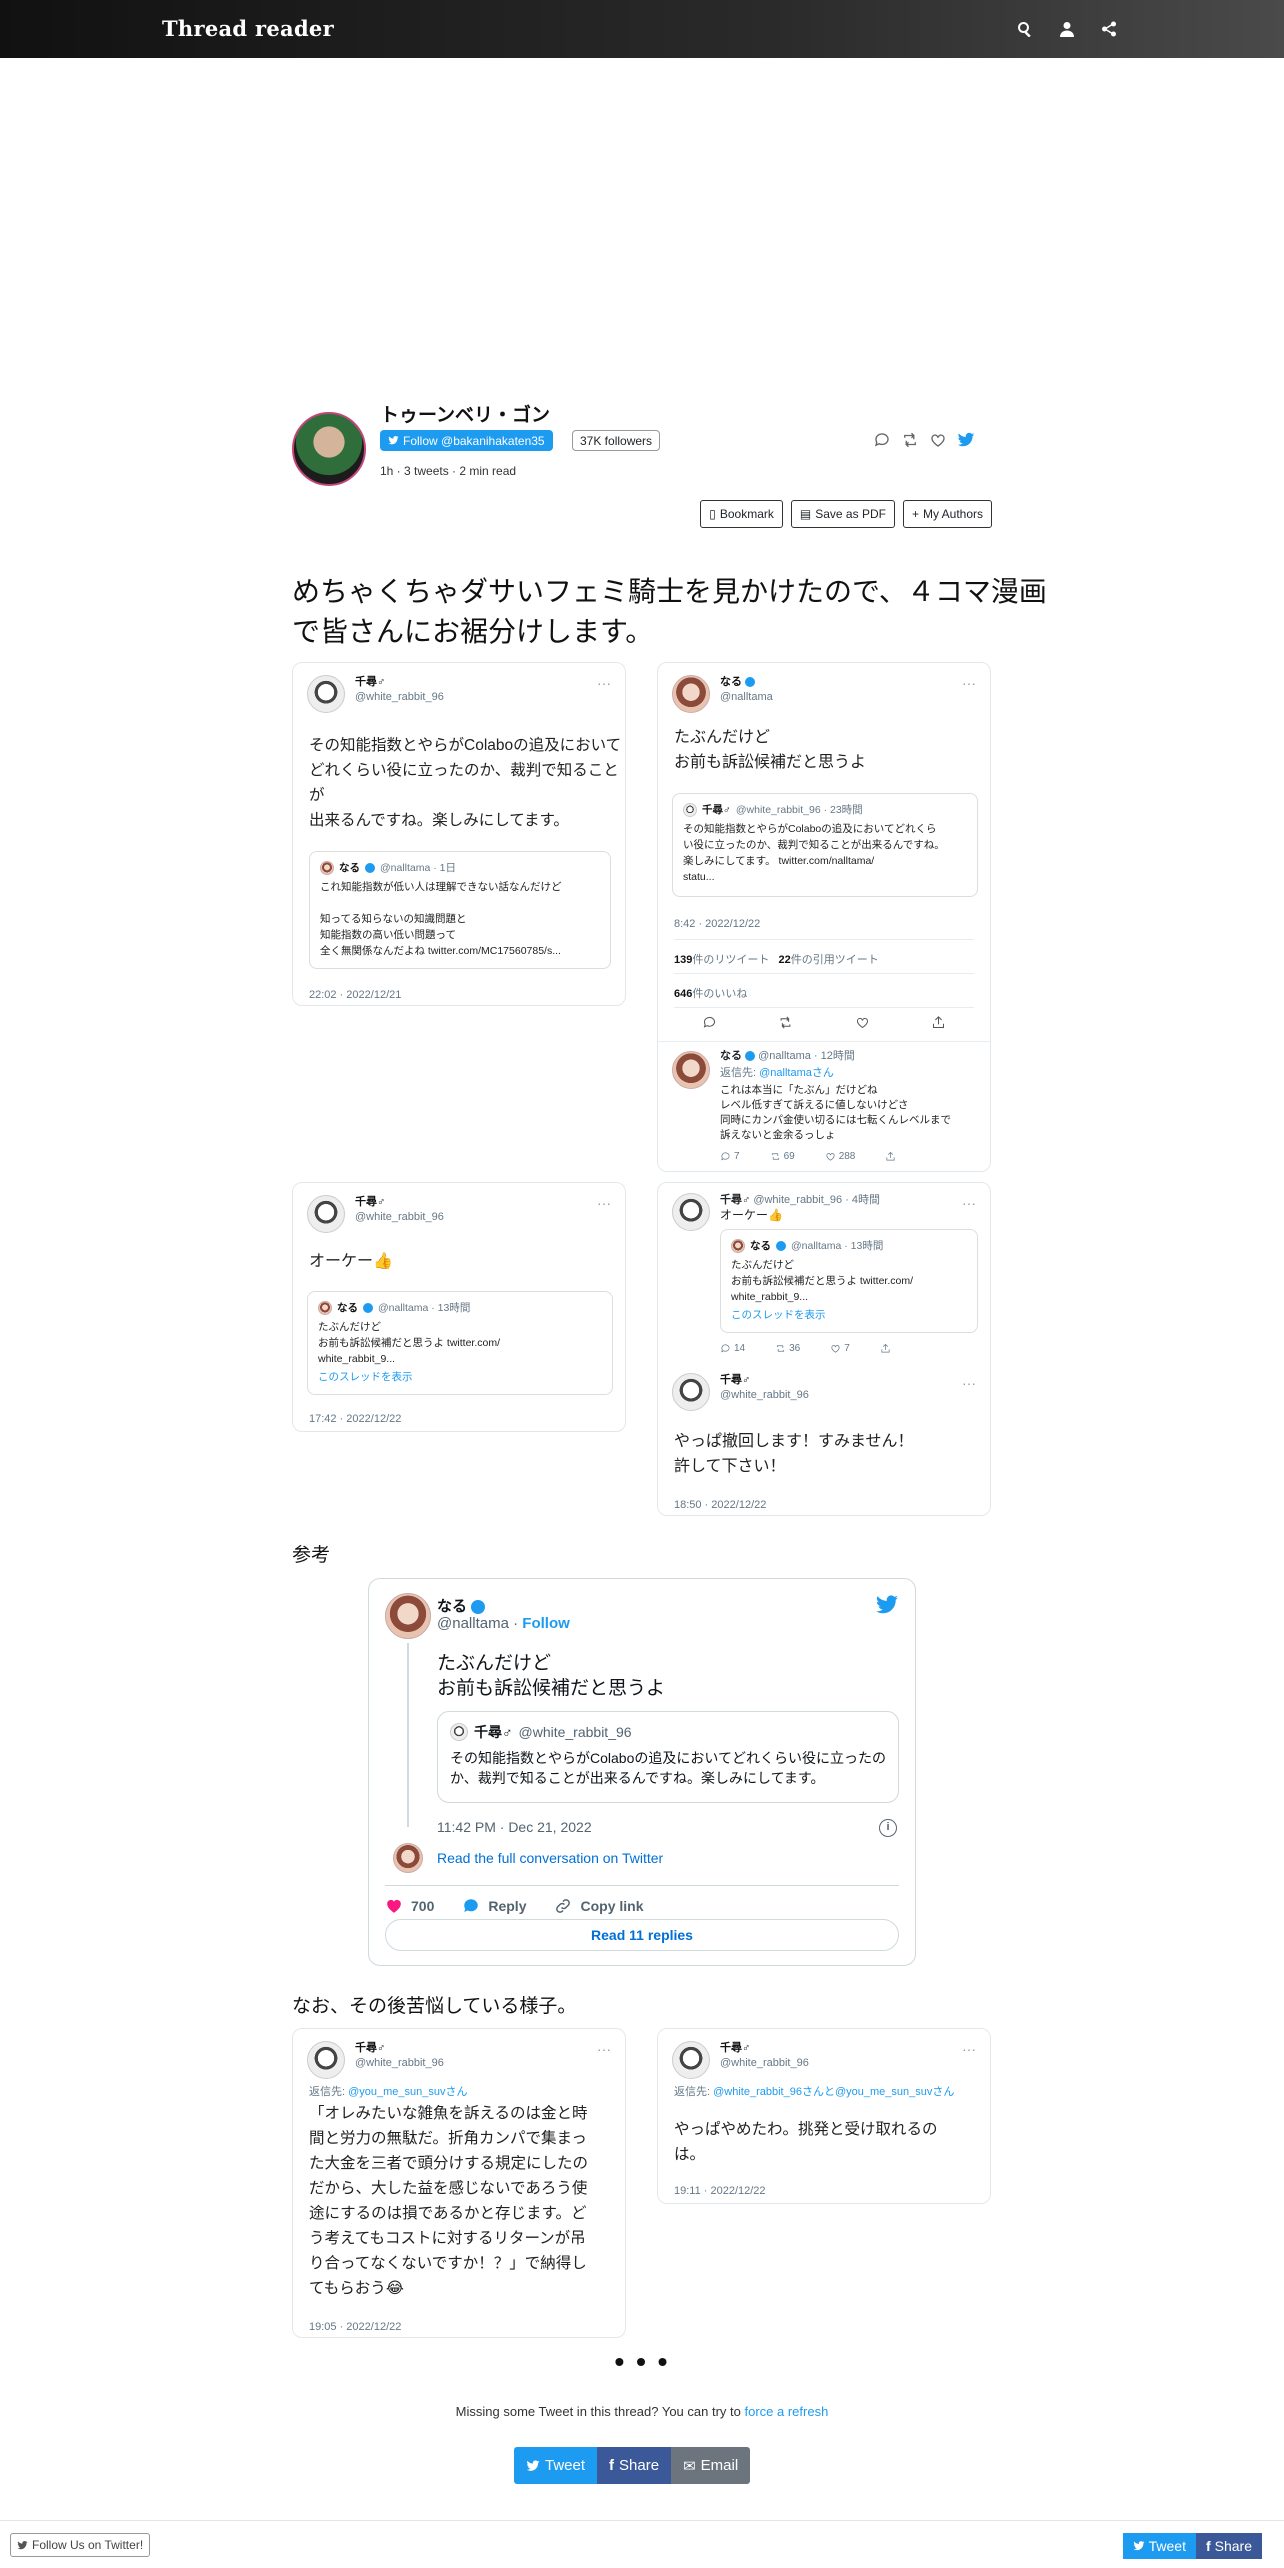 This screenshot has width=1284, height=2568. What do you see at coordinates (599, 1906) in the screenshot?
I see `copy-link-button: Copy link` at bounding box center [599, 1906].